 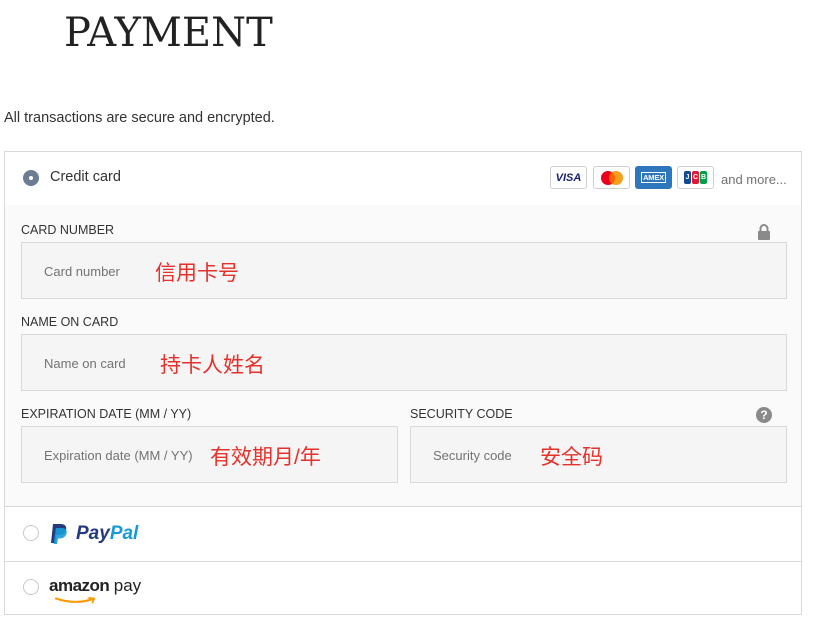 I want to click on card-number-field: Card number 信用卡号, so click(x=404, y=270).